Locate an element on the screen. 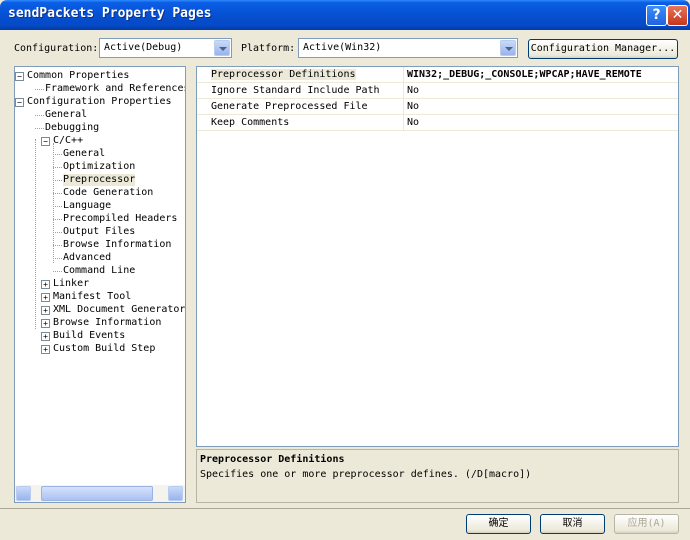 This screenshot has width=690, height=540. tree-item: Optimization is located at coordinates (99, 167).